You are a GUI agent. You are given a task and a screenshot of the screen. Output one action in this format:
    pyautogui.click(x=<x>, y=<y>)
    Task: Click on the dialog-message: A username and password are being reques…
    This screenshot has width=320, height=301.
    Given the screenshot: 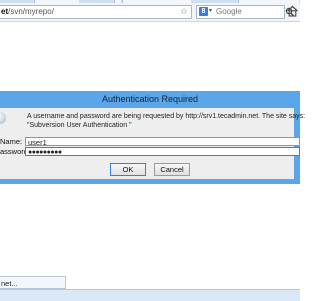 What is the action you would take?
    pyautogui.click(x=166, y=121)
    